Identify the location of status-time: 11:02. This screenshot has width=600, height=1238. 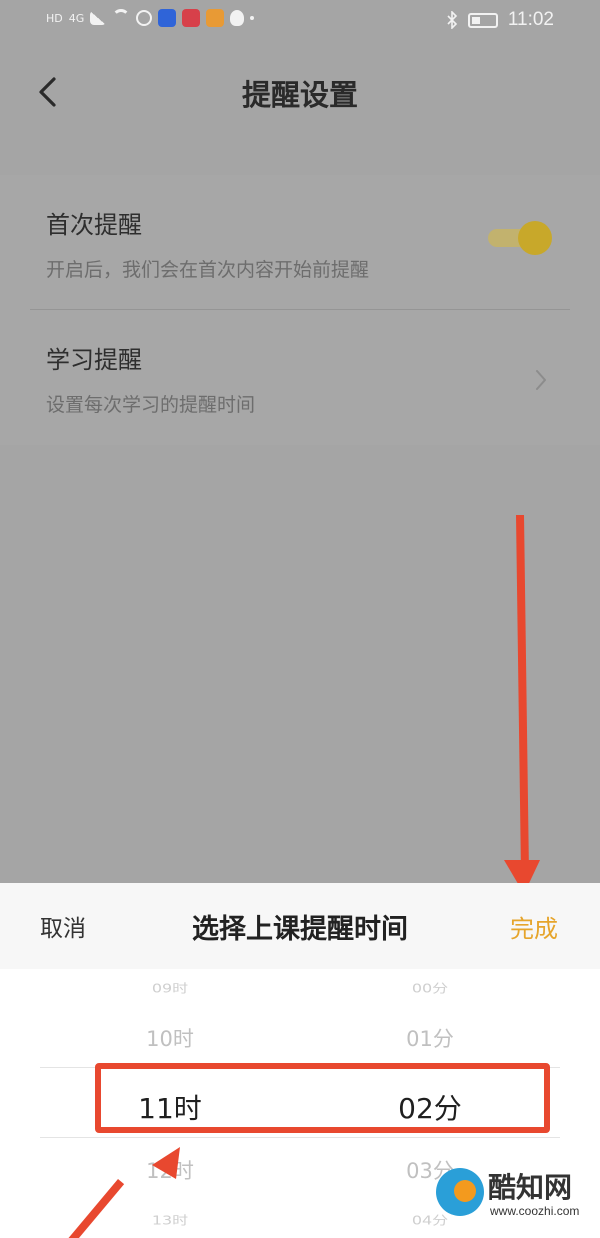
(530, 19).